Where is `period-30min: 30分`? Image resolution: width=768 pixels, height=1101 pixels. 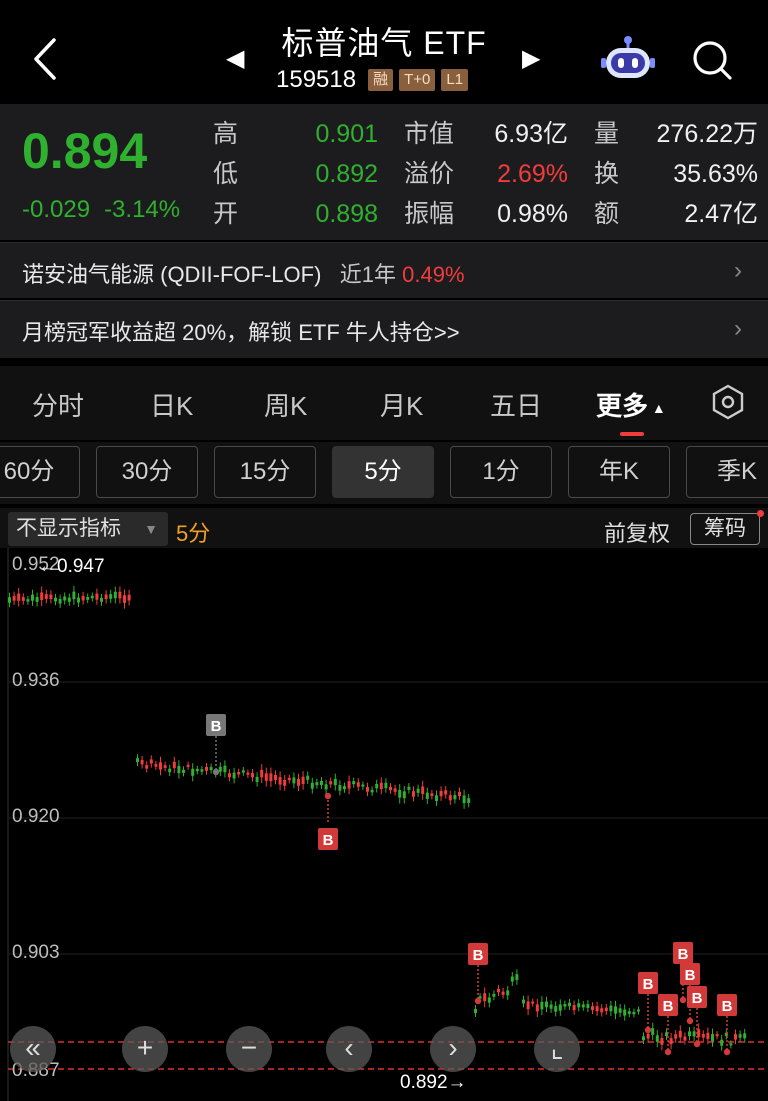 period-30min: 30分 is located at coordinates (147, 472).